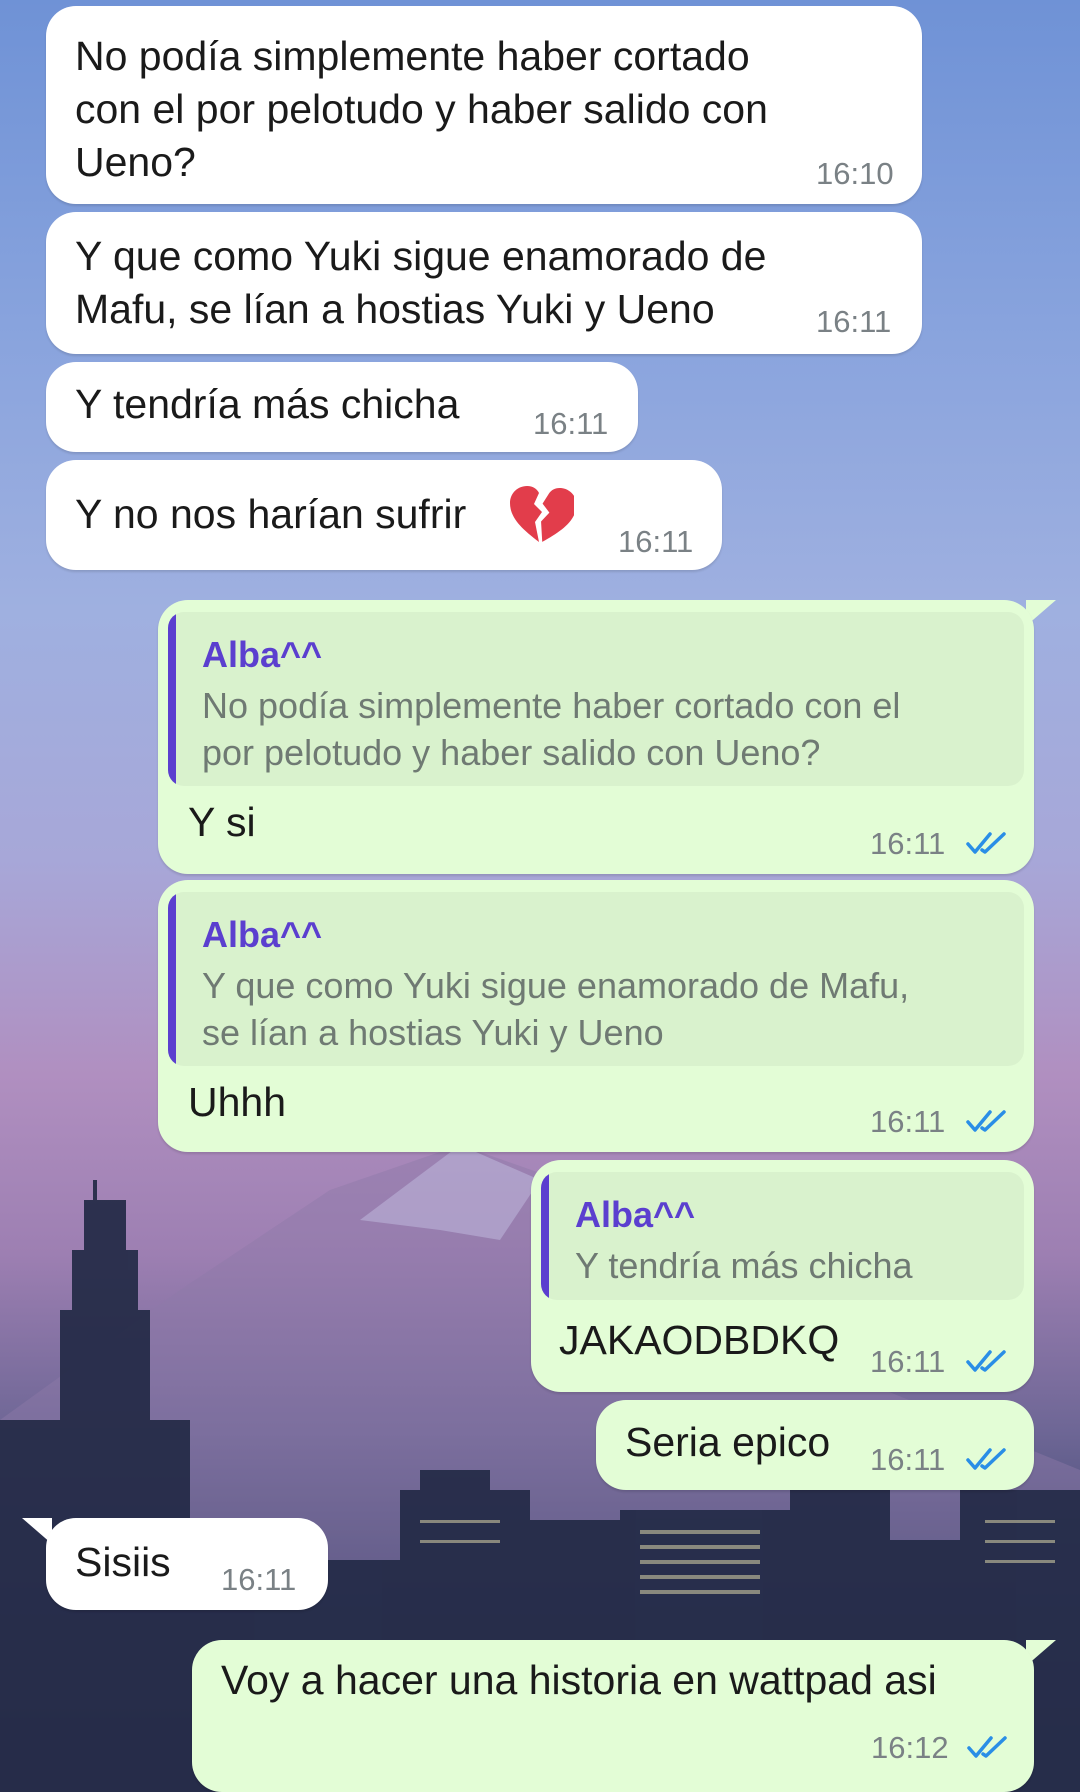 The height and width of the screenshot is (1792, 1080). Describe the element at coordinates (267, 404) in the screenshot. I see `message-text-line: Y tendría más chicha` at that location.